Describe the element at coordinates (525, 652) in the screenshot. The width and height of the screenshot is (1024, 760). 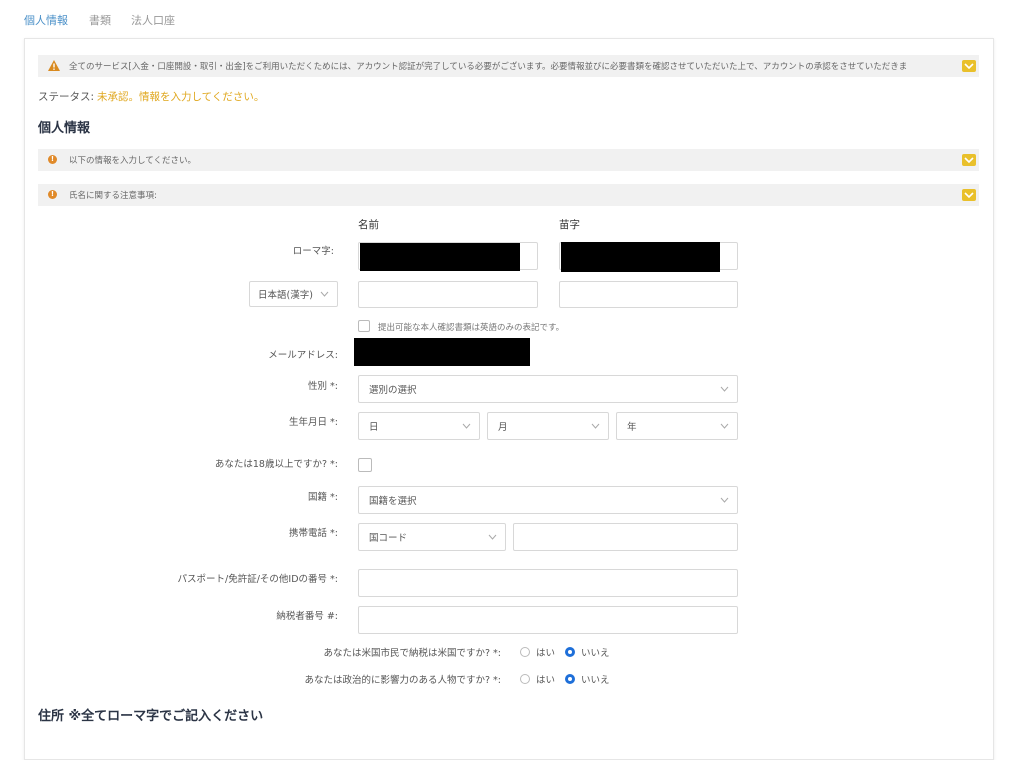
I see `us-citizen-yes-radio` at that location.